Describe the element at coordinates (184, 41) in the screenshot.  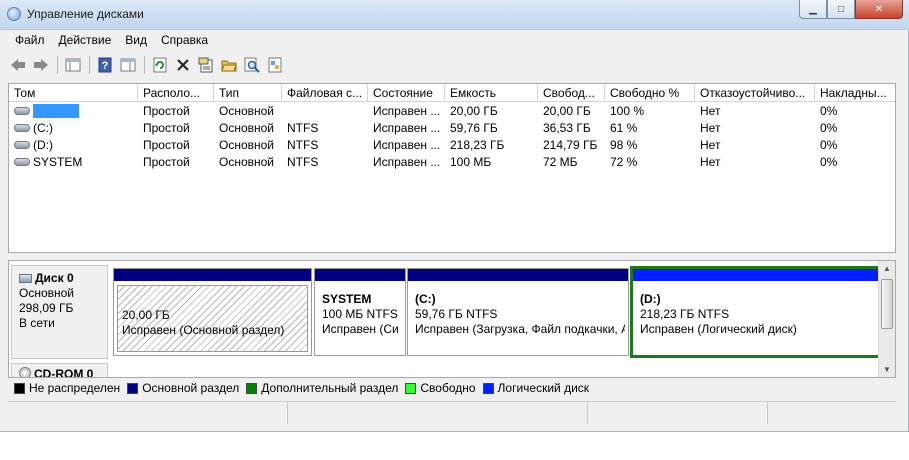
I see `menu-help: Справка` at that location.